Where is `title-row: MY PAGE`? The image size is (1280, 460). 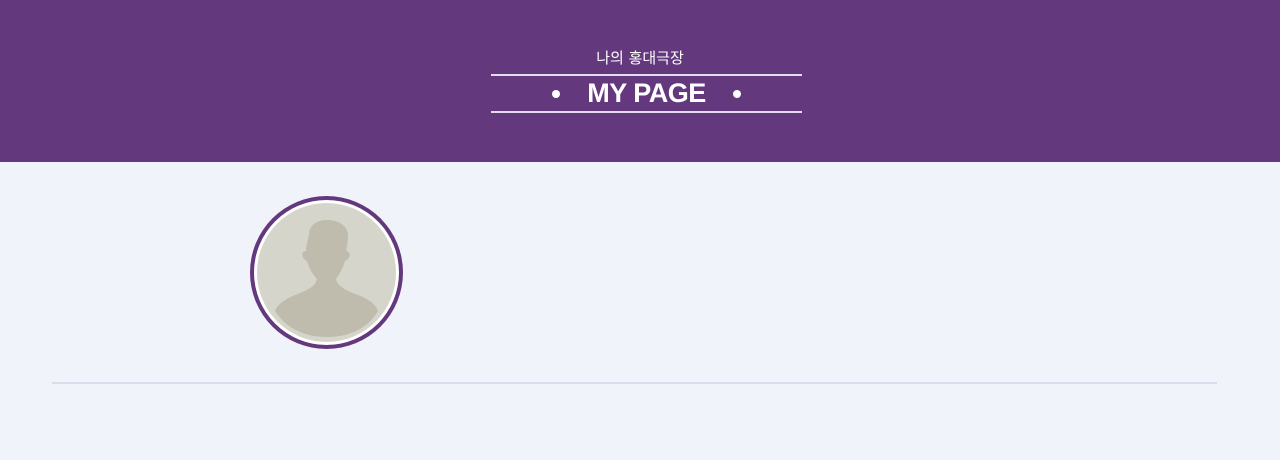 title-row: MY PAGE is located at coordinates (646, 93).